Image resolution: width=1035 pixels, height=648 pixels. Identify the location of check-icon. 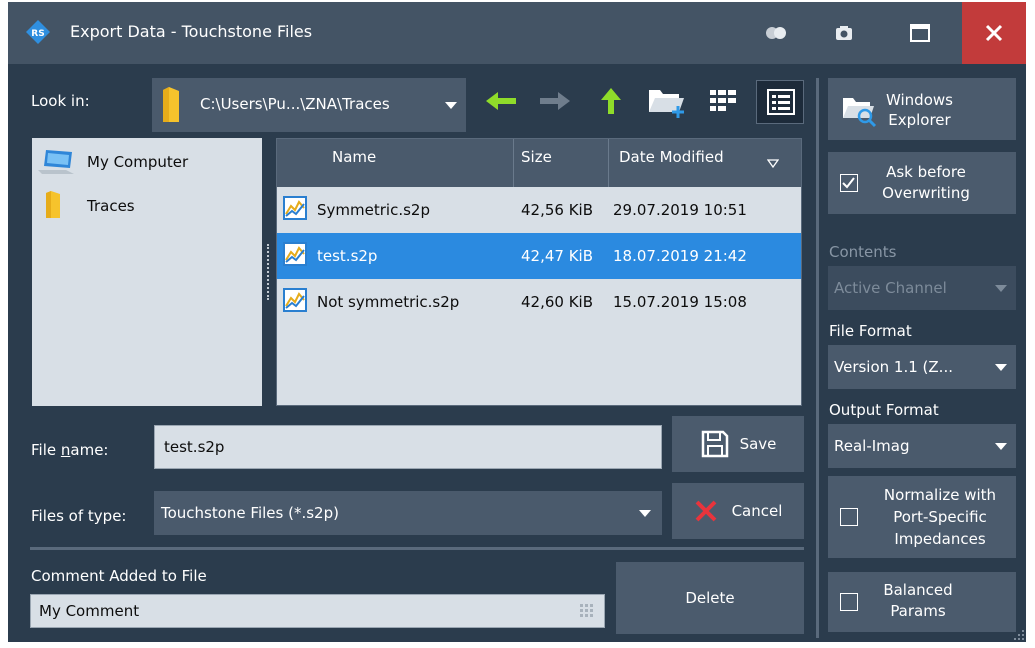
(848, 183).